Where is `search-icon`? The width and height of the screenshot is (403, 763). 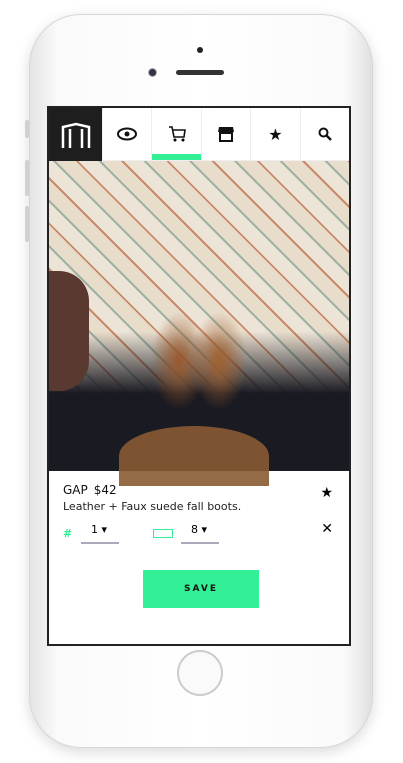
search-icon is located at coordinates (325, 134).